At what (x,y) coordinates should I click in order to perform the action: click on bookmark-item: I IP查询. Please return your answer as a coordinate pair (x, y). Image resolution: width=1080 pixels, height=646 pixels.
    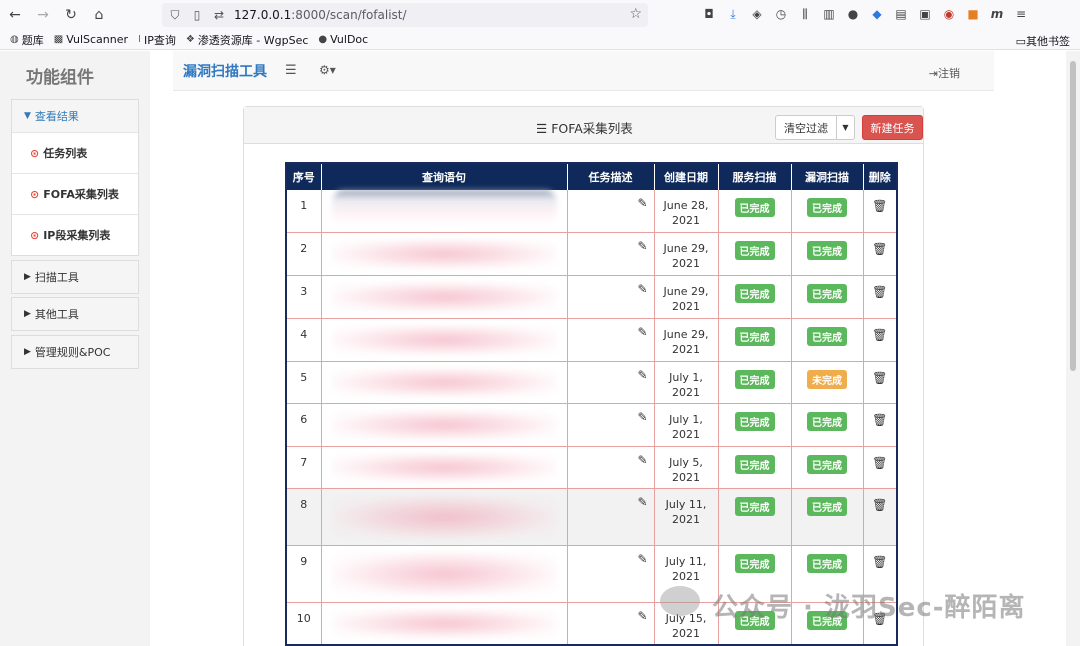
    Looking at the image, I should click on (157, 40).